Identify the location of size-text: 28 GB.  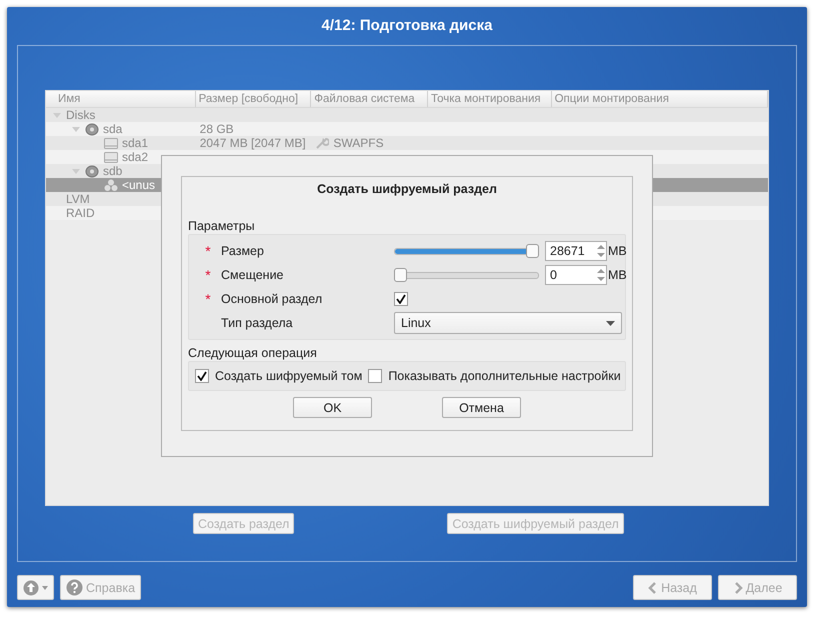
(217, 129).